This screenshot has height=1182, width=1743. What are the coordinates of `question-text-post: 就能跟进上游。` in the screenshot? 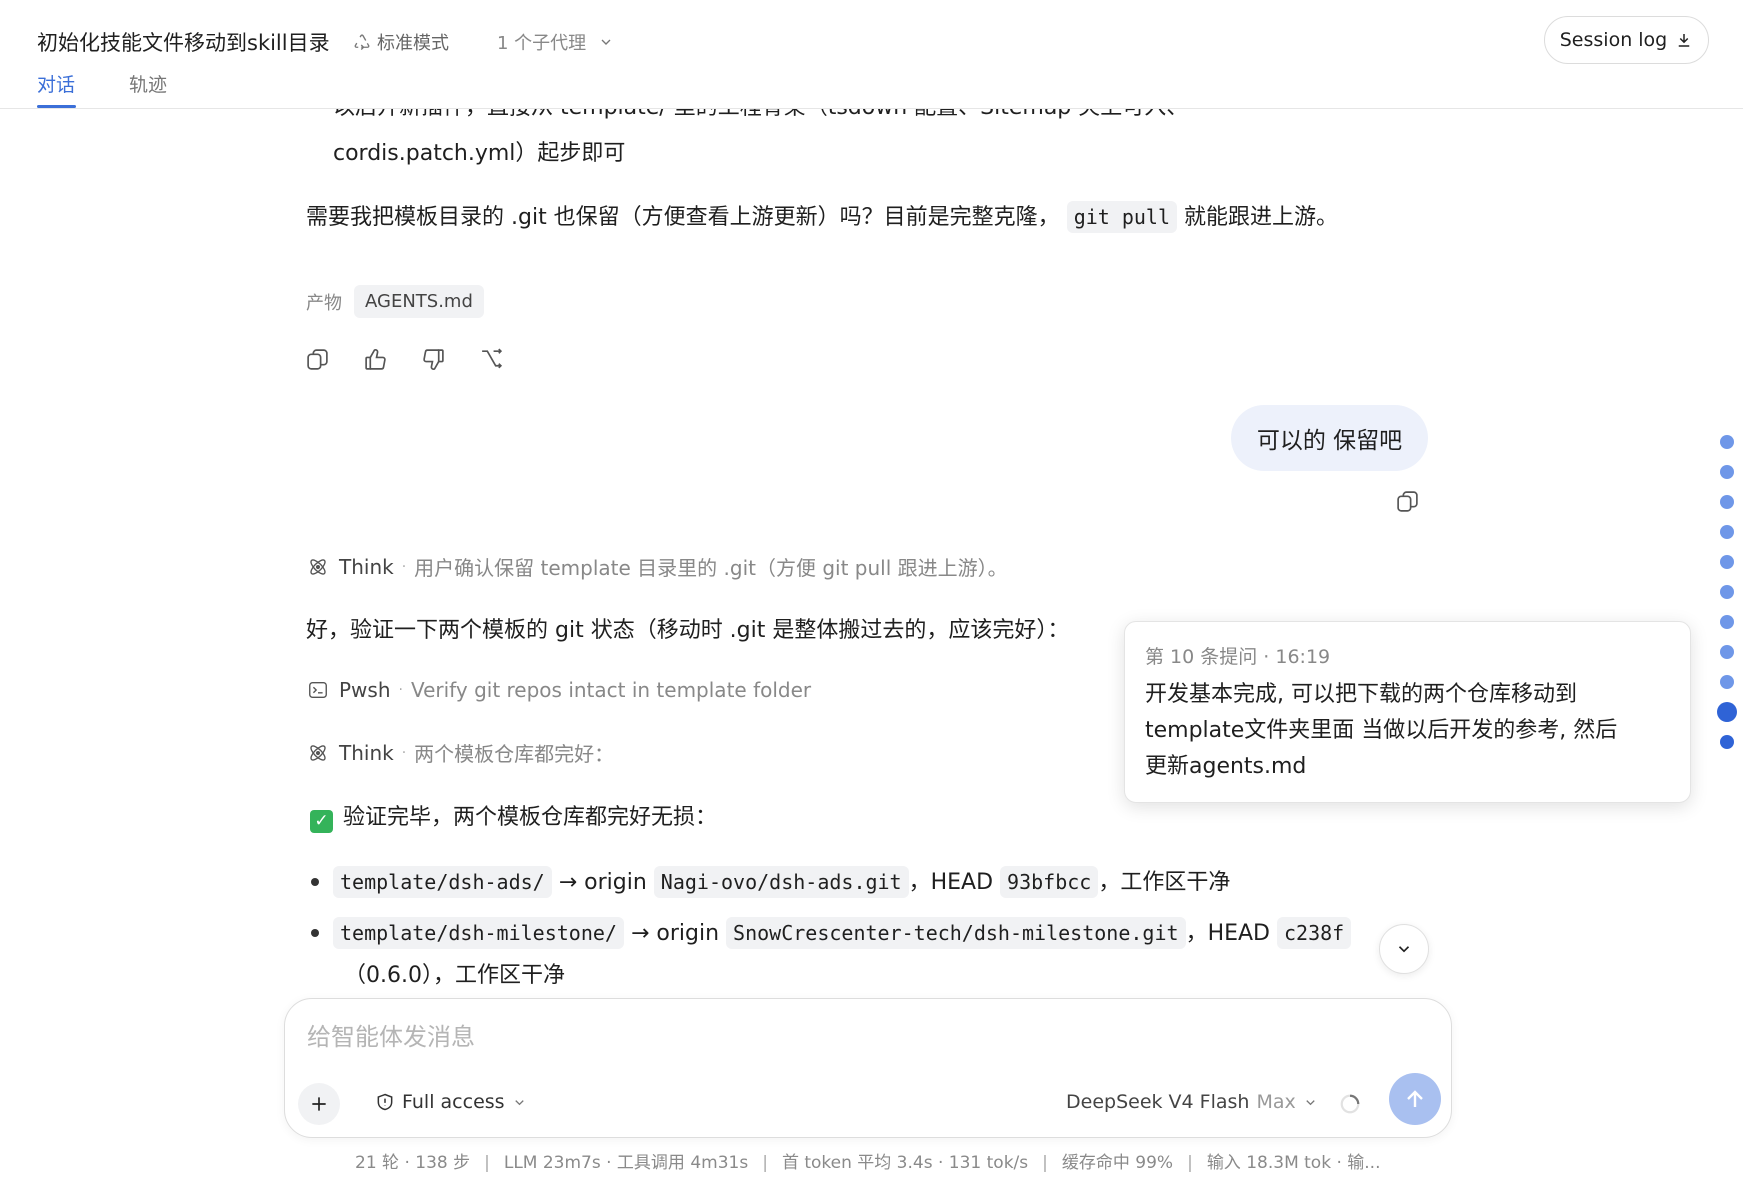 It's located at (1261, 217).